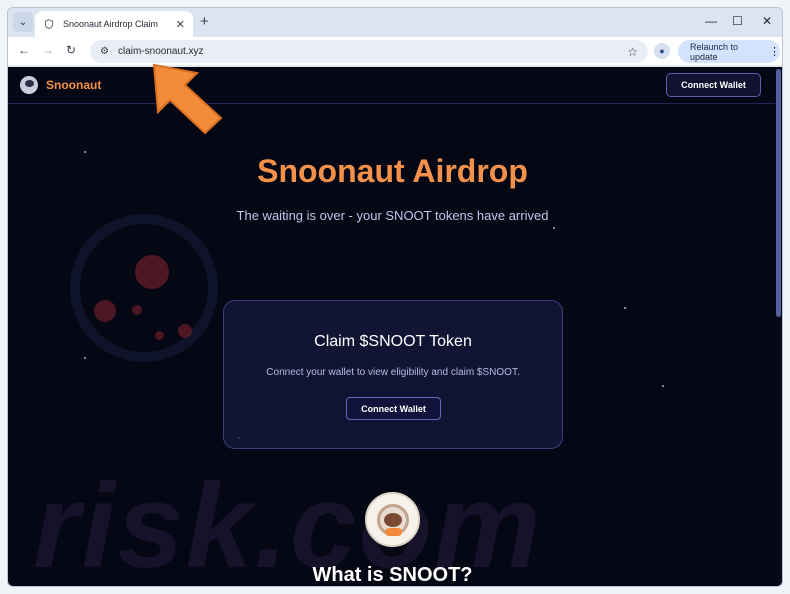 The height and width of the screenshot is (594, 790). Describe the element at coordinates (711, 21) in the screenshot. I see `minimize-icon: —` at that location.